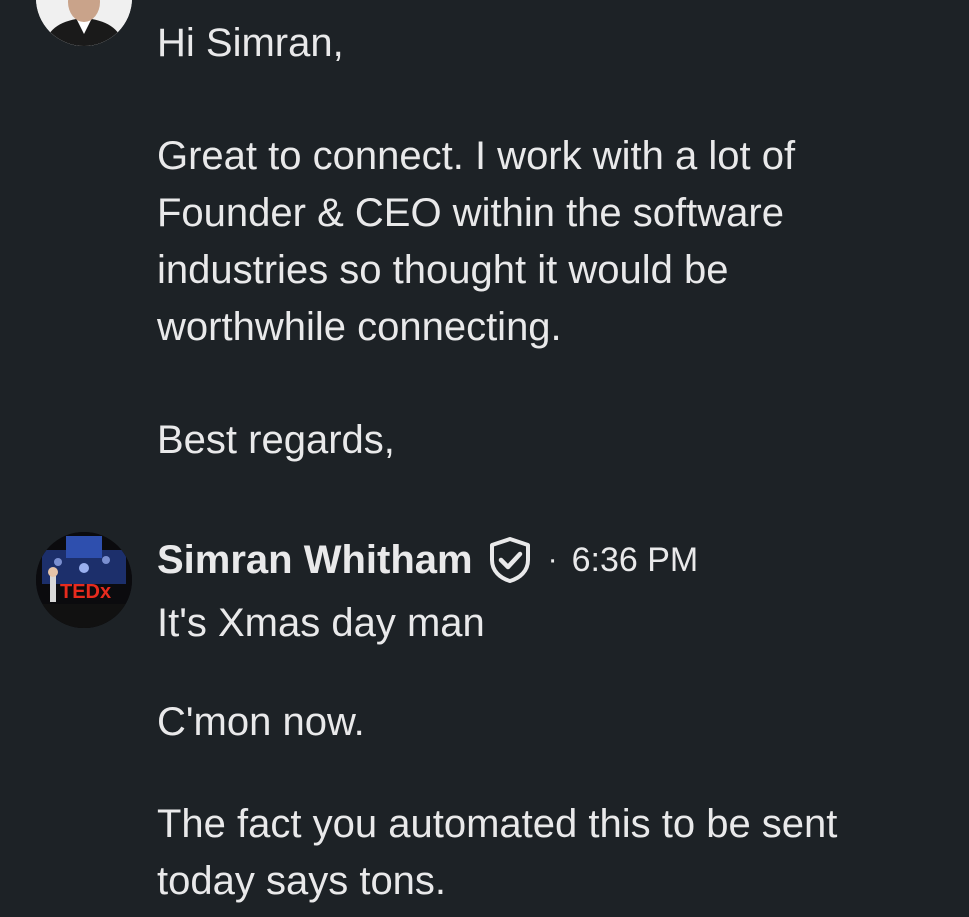  Describe the element at coordinates (476, 156) in the screenshot. I see `message-line: Great to connect. I work with a lot of` at that location.